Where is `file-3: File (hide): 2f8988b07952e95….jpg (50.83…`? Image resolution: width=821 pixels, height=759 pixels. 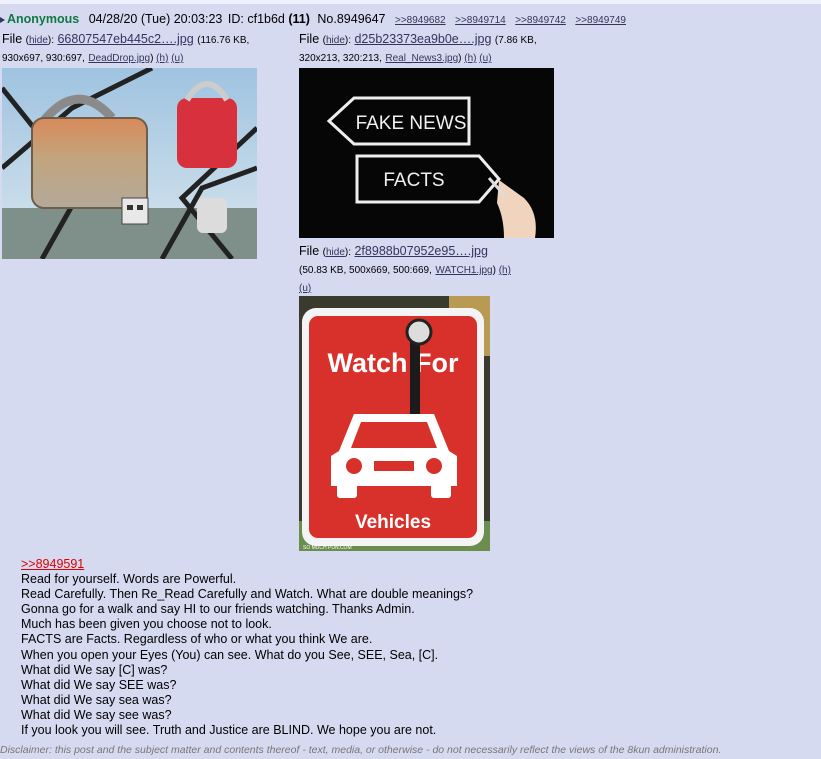
file-3: File (hide): 2f8988b07952e95….jpg (50.83… is located at coordinates (419, 270).